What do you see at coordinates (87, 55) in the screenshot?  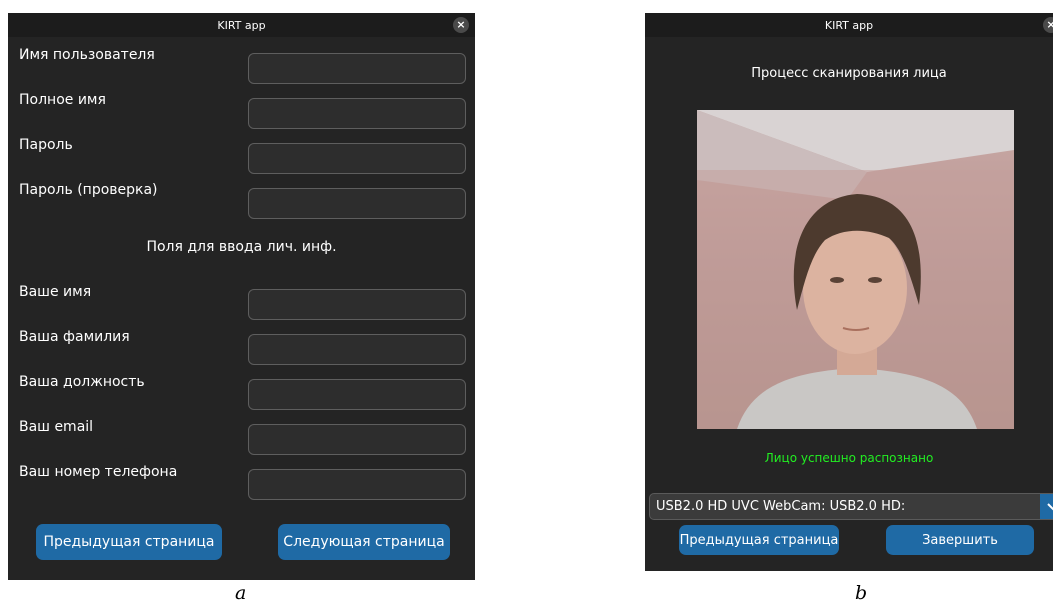 I see `username-label: Имя пользователя` at bounding box center [87, 55].